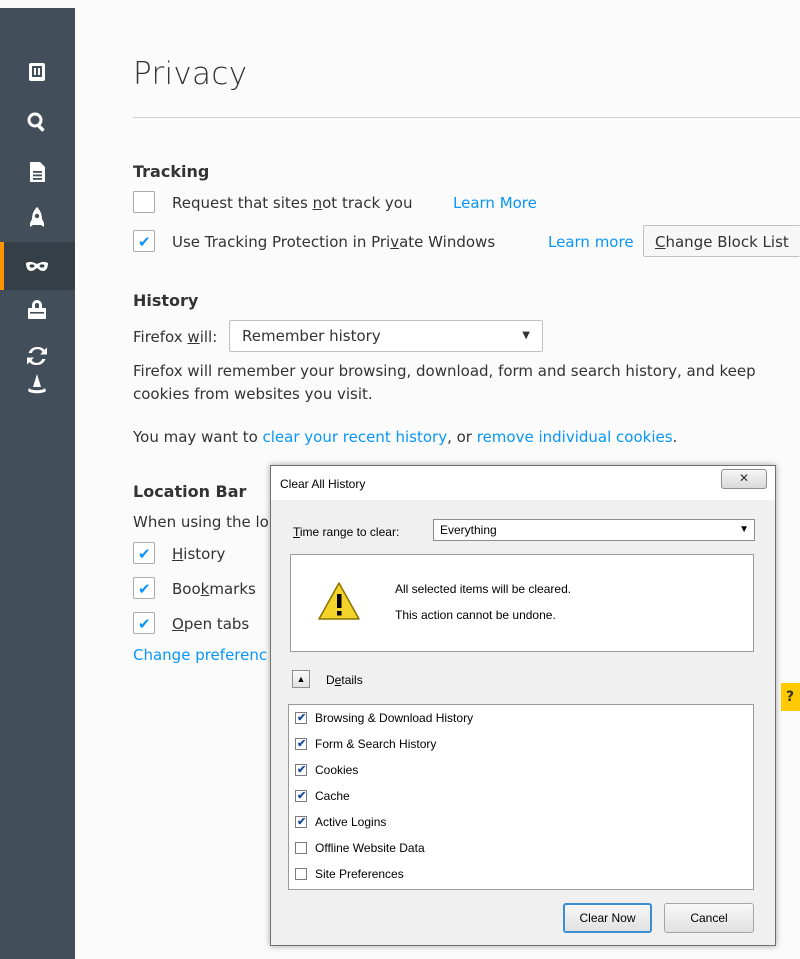 This screenshot has width=800, height=959. Describe the element at coordinates (301, 822) in the screenshot. I see `active-logins-checkbox: ✔` at that location.